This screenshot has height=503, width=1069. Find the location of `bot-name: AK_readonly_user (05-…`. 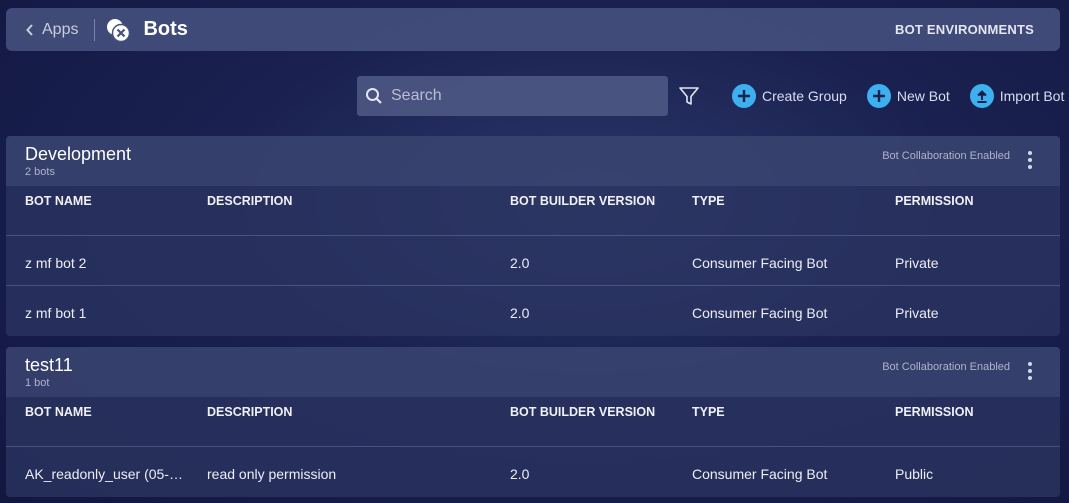

bot-name: AK_readonly_user (05-… is located at coordinates (104, 474).